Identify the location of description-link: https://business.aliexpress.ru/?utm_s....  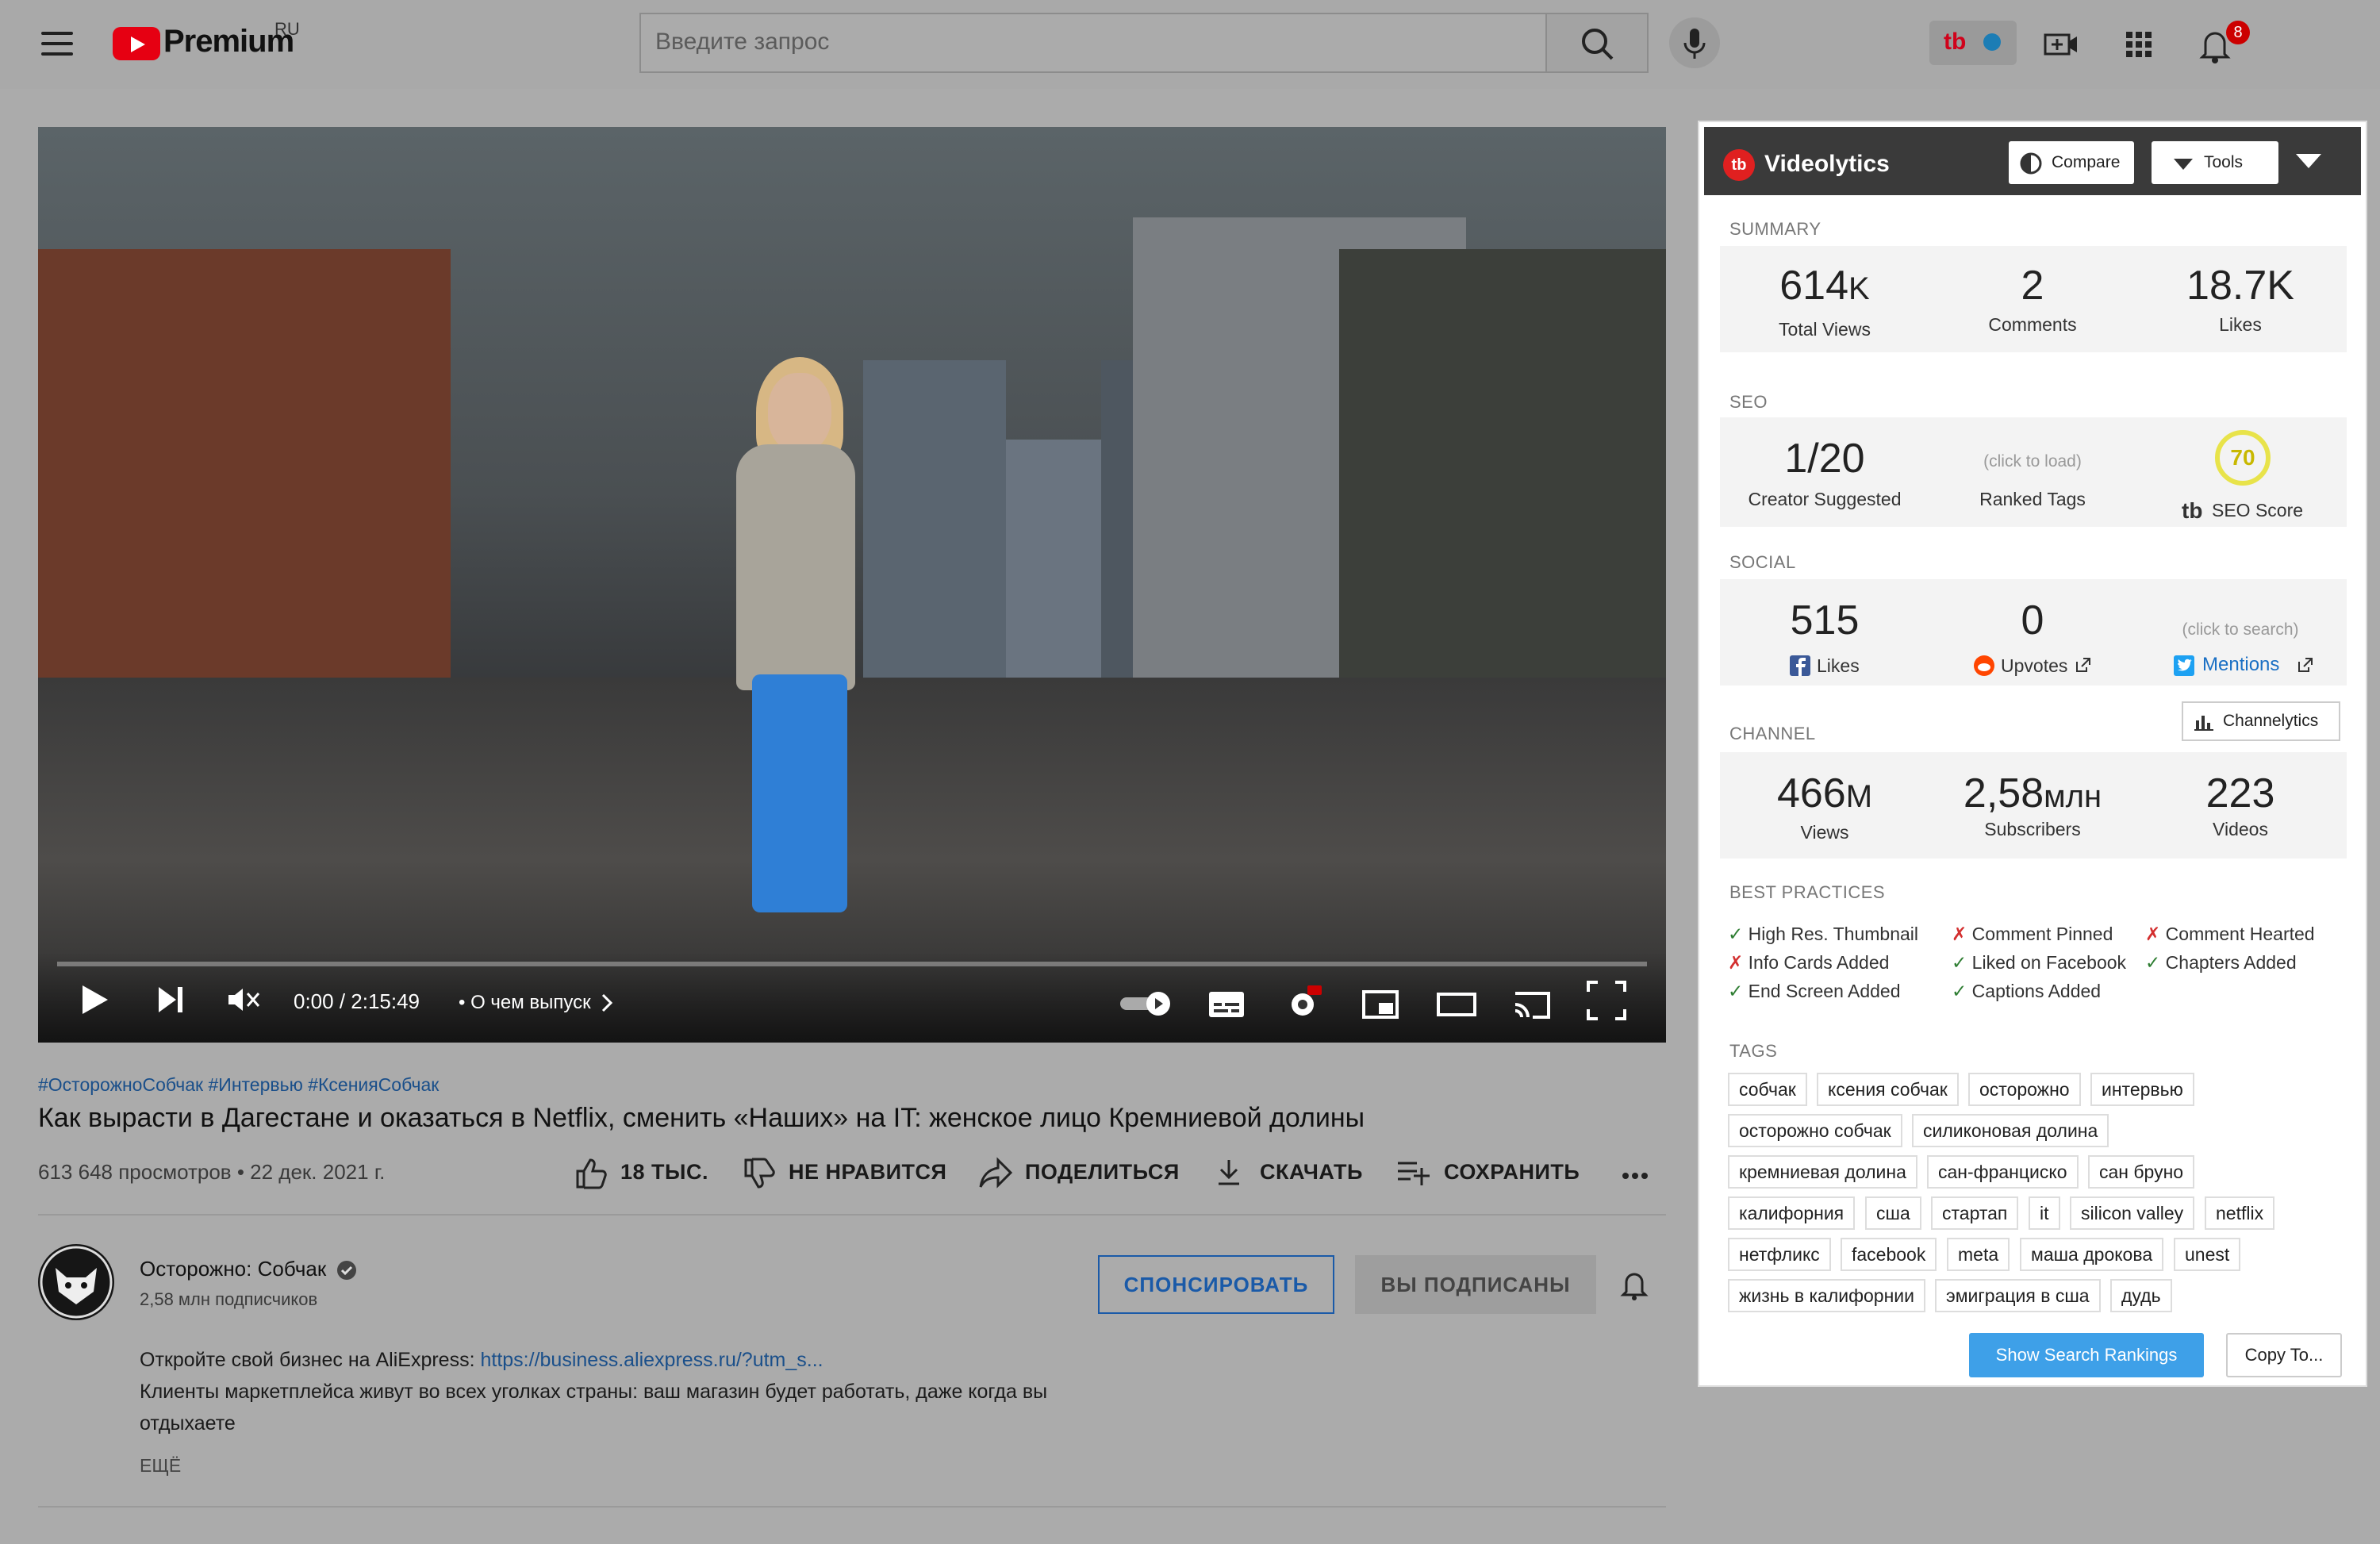
(651, 1360).